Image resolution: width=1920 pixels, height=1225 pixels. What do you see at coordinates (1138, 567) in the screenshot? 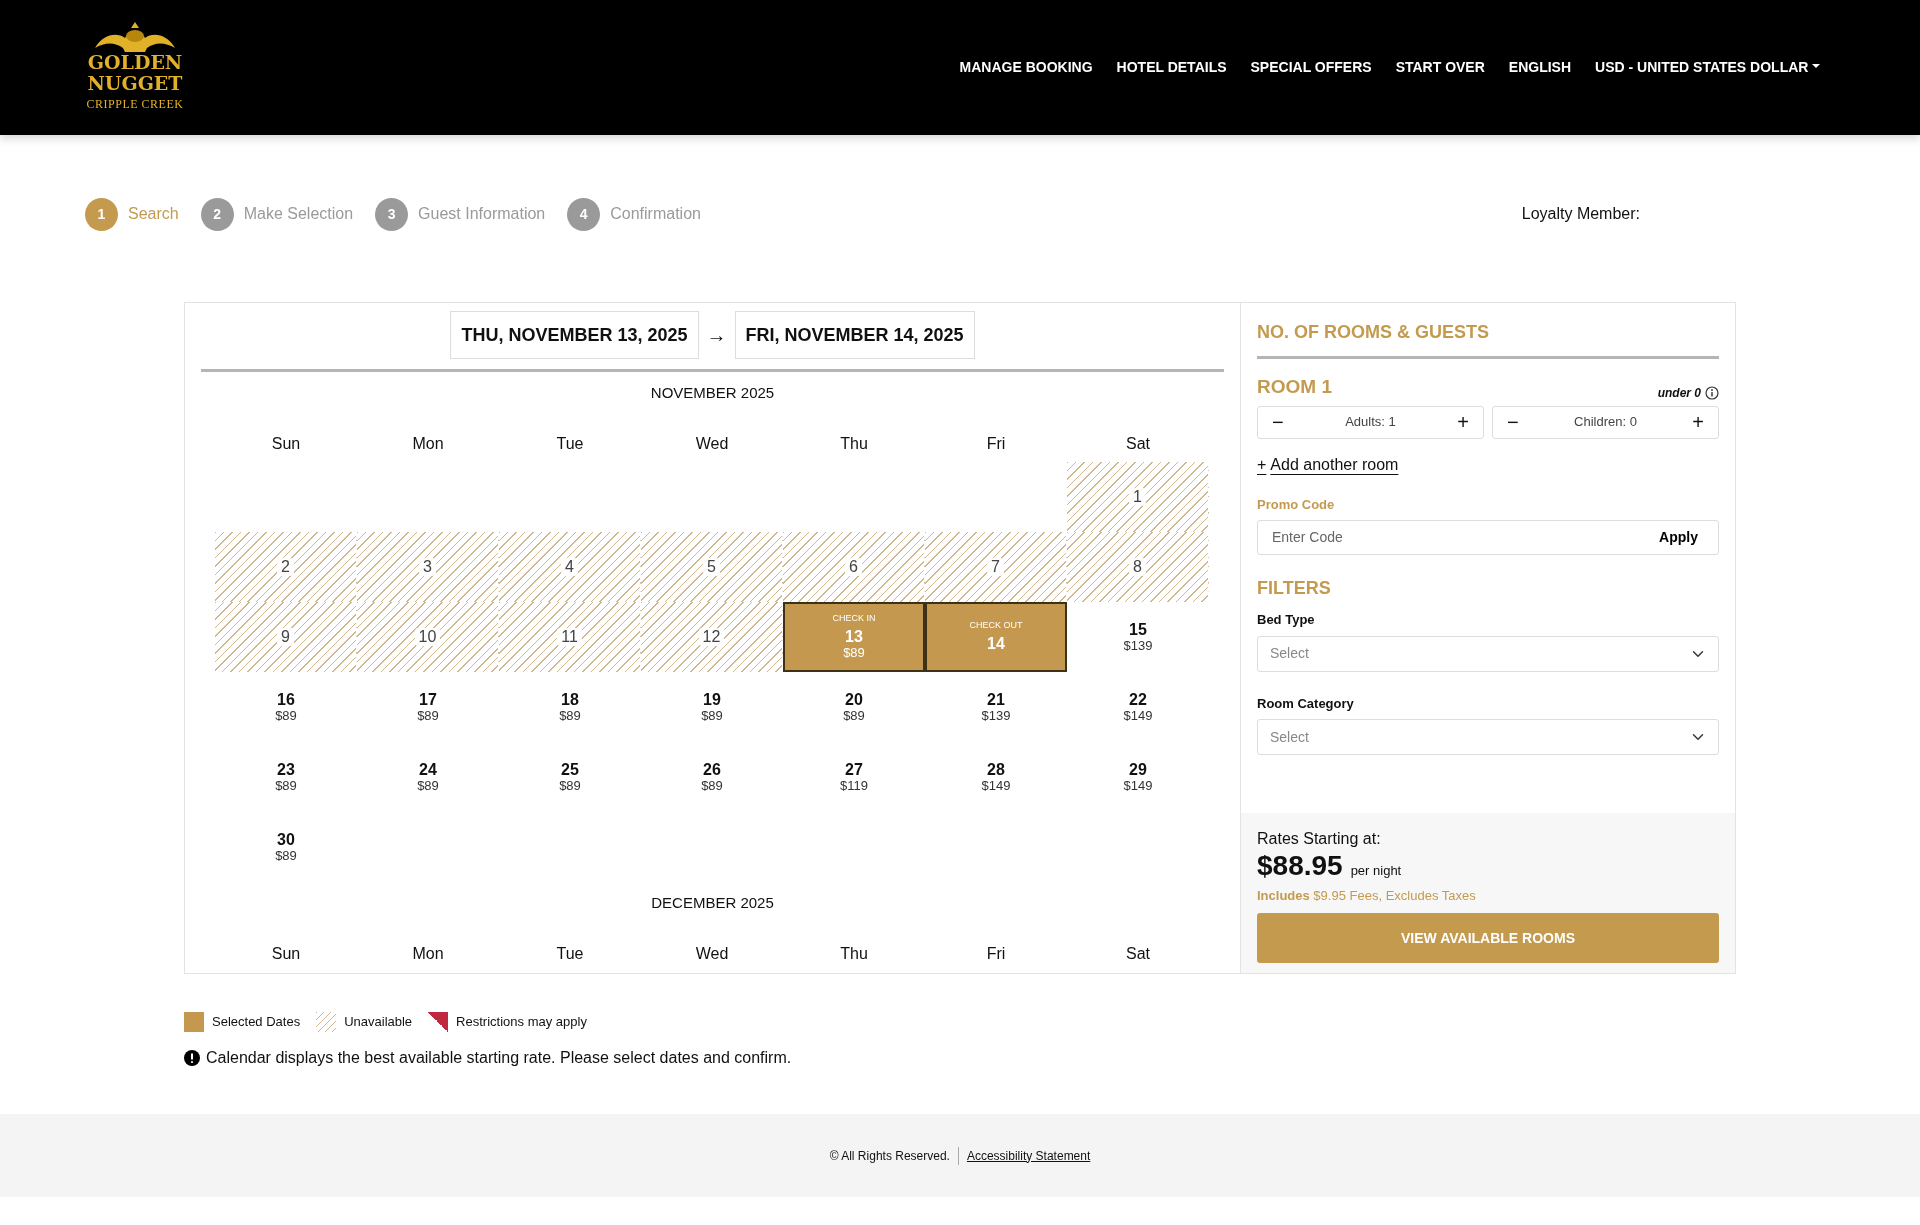
I see `calendar-day: 8` at bounding box center [1138, 567].